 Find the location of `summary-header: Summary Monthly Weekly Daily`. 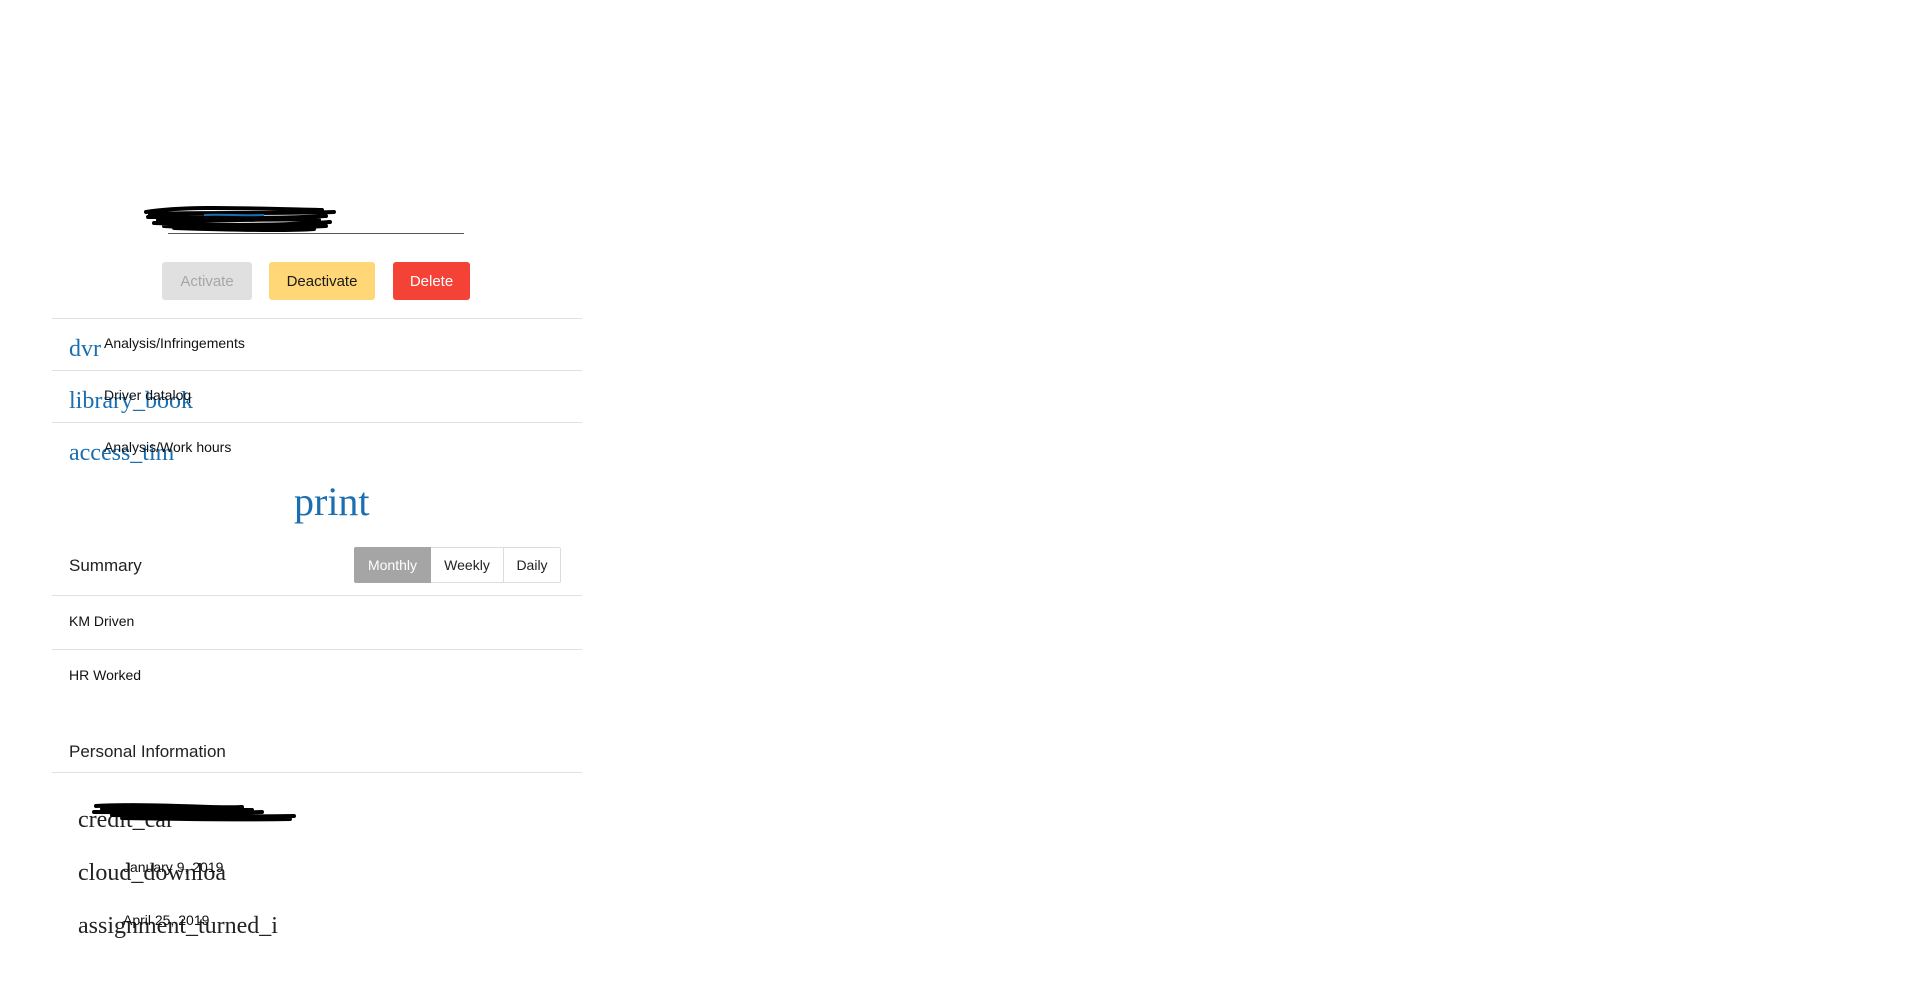

summary-header: Summary Monthly Weekly Daily is located at coordinates (317, 568).